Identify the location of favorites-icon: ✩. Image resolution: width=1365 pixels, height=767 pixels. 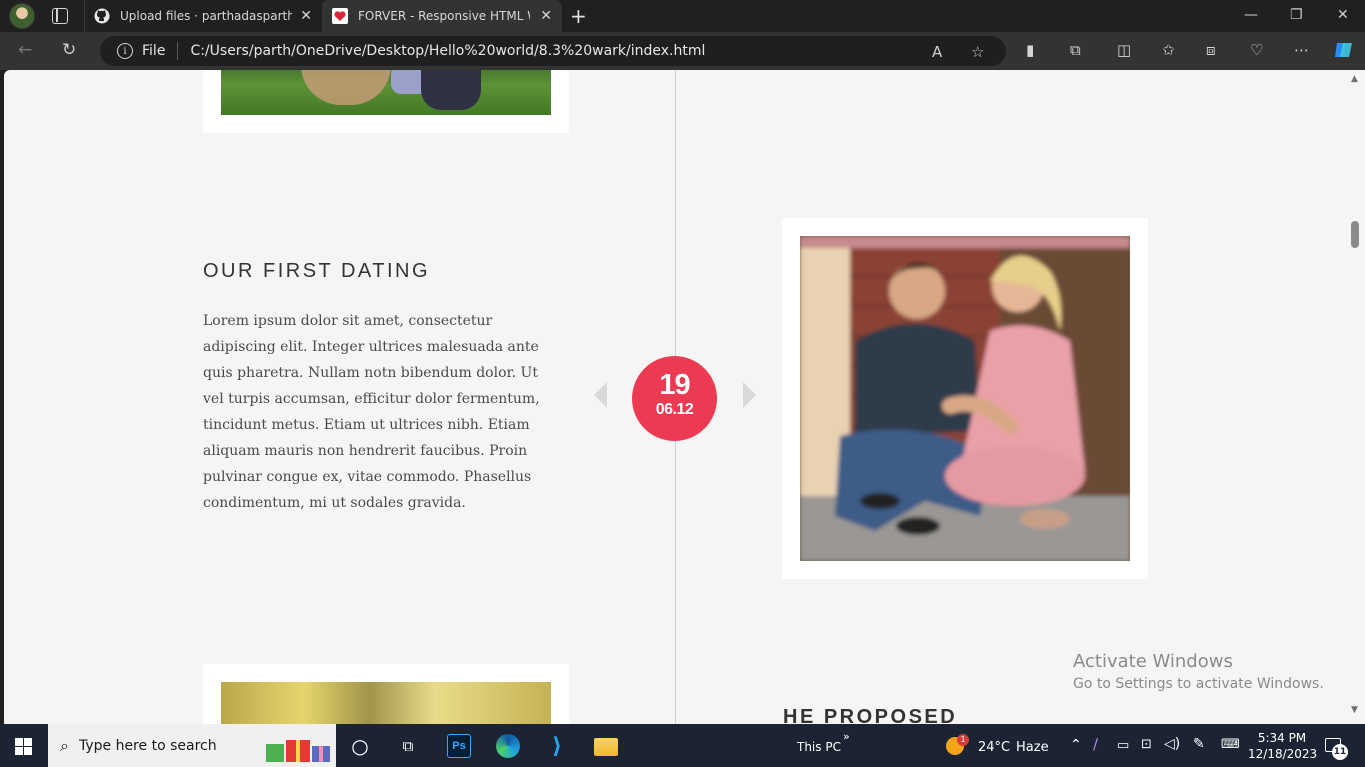
(1168, 50).